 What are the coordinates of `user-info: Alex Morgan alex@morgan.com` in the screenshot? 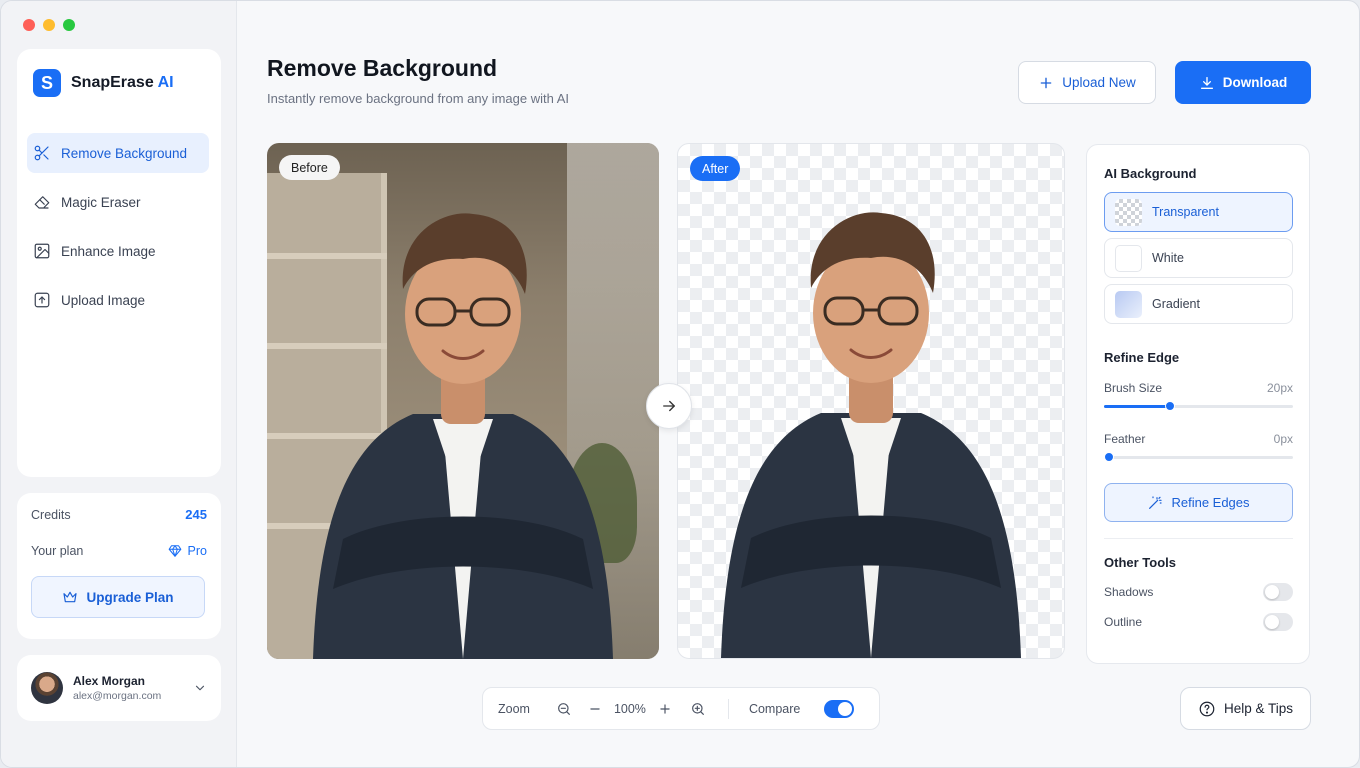 It's located at (128, 688).